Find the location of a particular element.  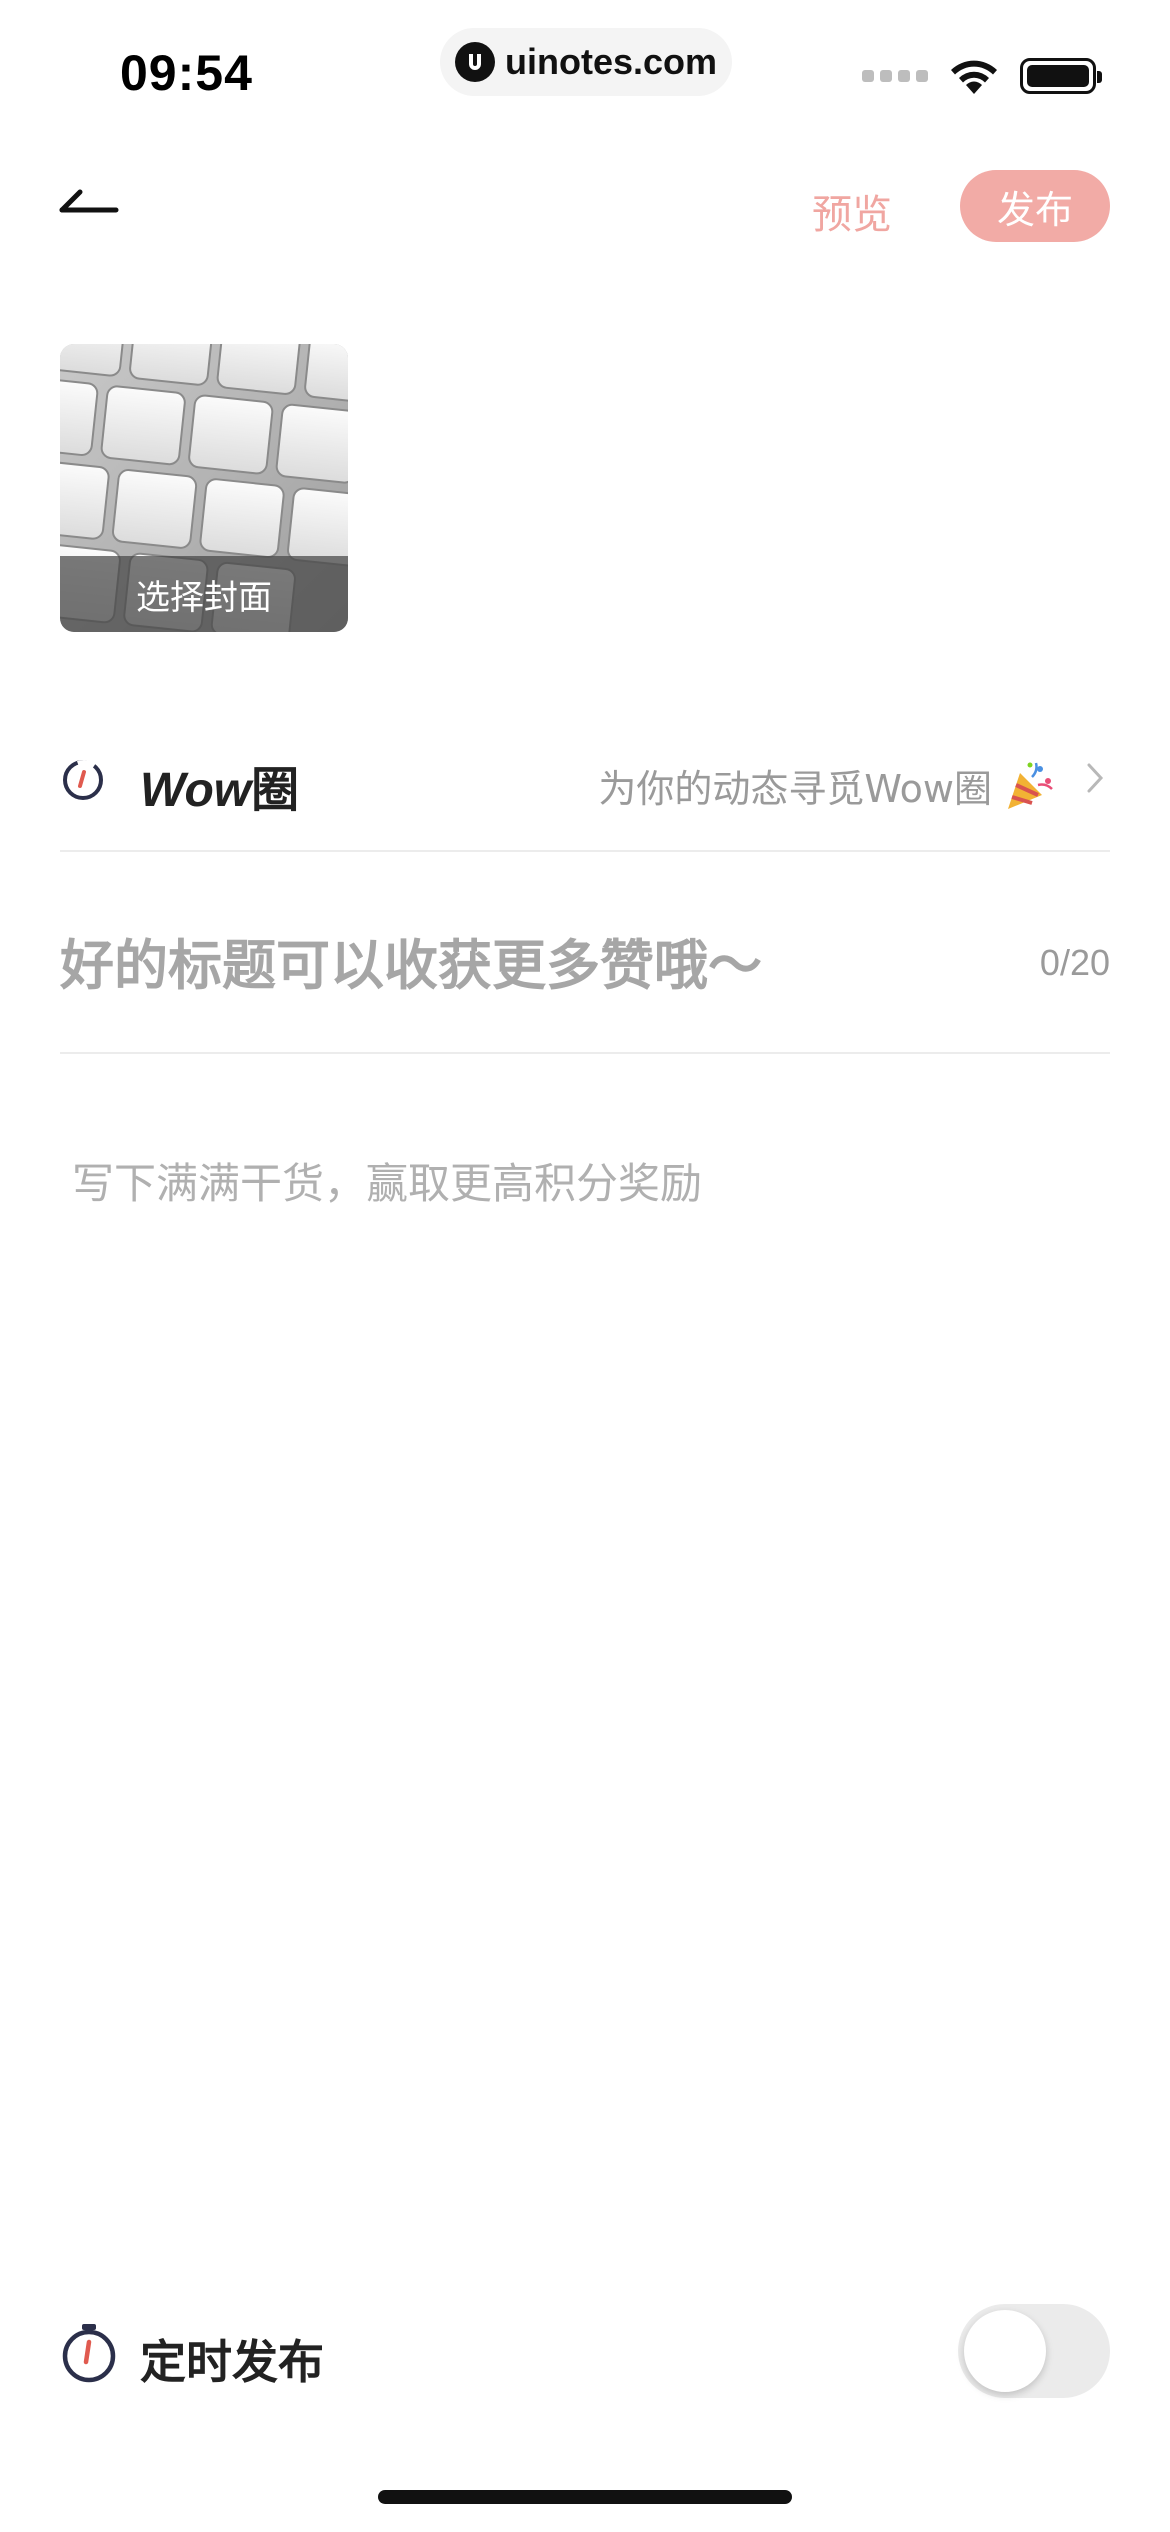

toggle-knob is located at coordinates (1005, 2351).